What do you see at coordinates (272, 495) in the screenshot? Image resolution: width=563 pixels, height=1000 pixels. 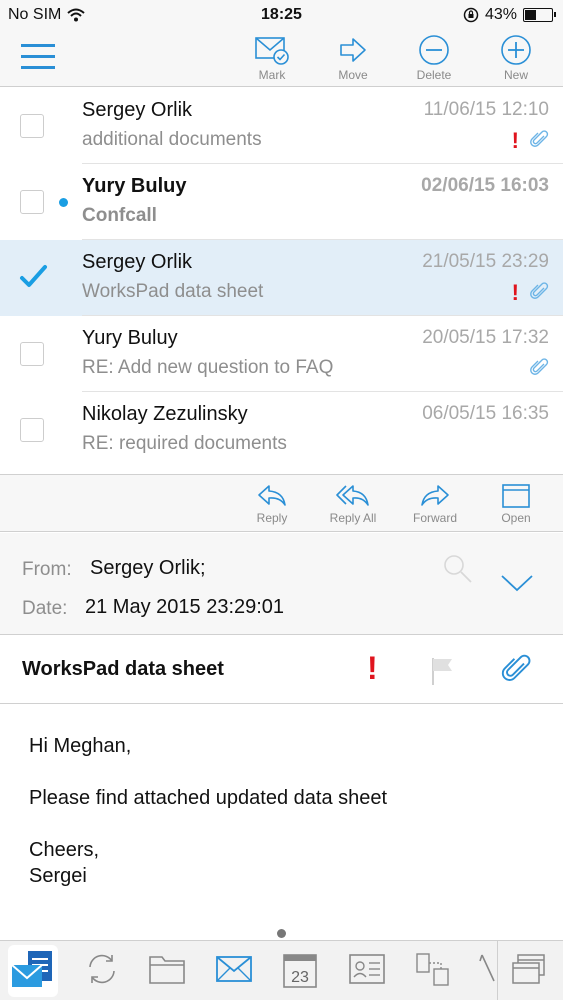 I see `reply-arrow-icon` at bounding box center [272, 495].